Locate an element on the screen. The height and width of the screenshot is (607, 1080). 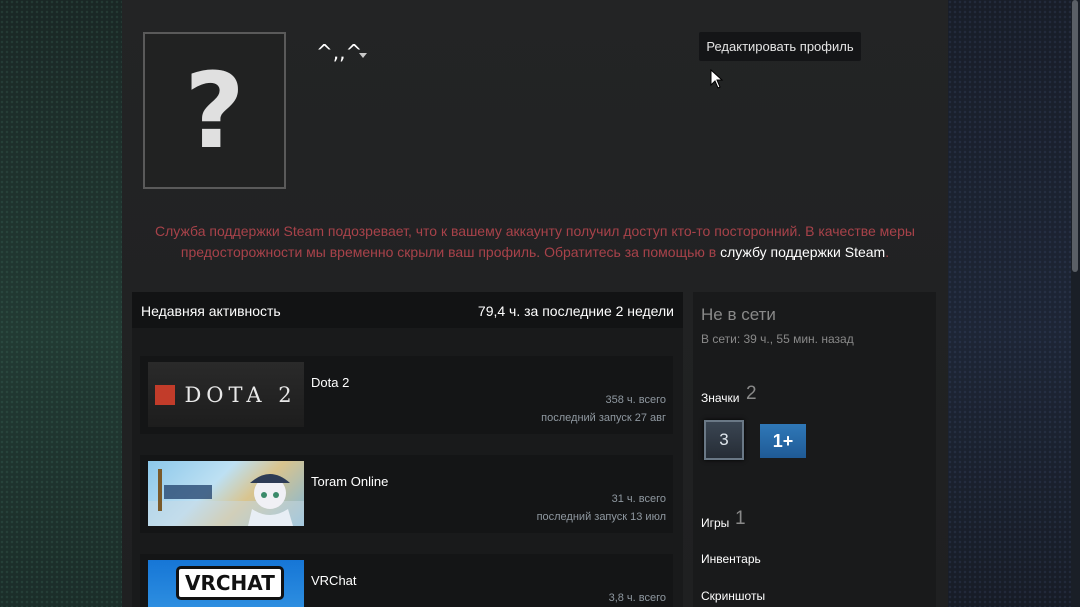
screenshots-link: Скриншоты is located at coordinates (733, 596).